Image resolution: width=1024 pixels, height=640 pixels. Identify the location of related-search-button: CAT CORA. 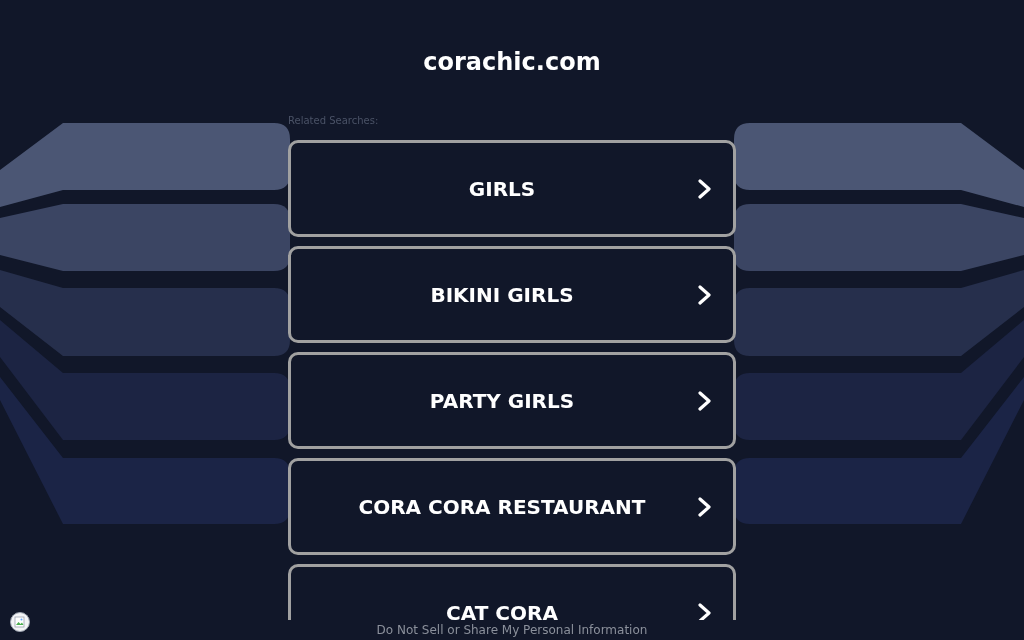
(512, 592).